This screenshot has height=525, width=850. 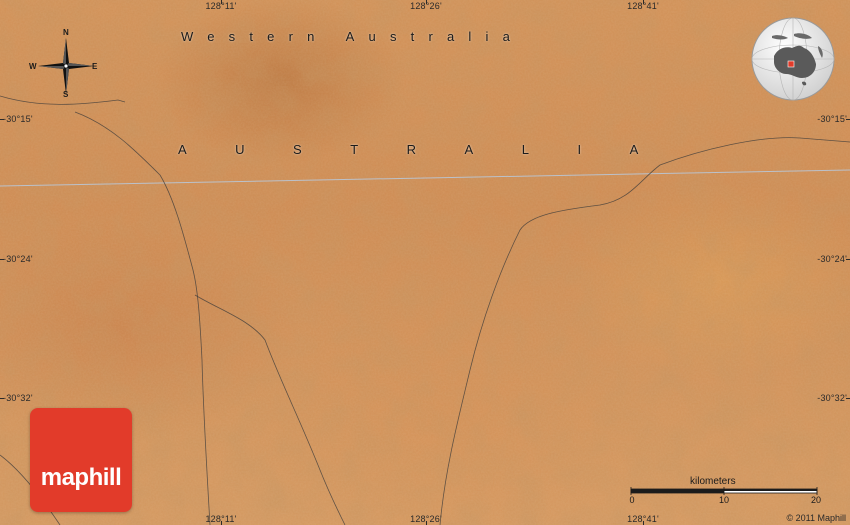 What do you see at coordinates (65, 65) in the screenshot?
I see `compass-rose: N S W E` at bounding box center [65, 65].